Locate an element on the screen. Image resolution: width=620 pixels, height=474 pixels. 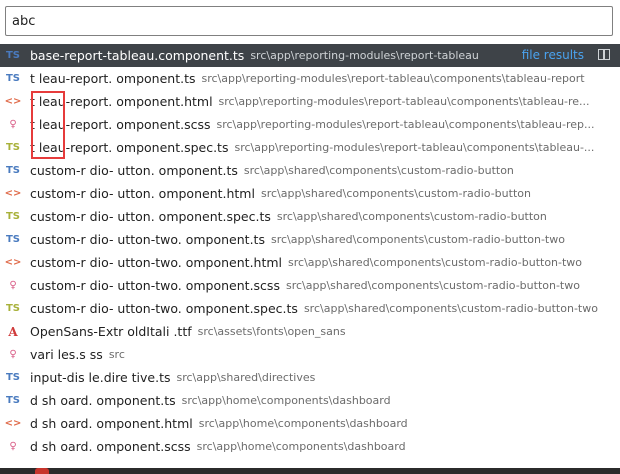
quick-open-search-input is located at coordinates (309, 21).